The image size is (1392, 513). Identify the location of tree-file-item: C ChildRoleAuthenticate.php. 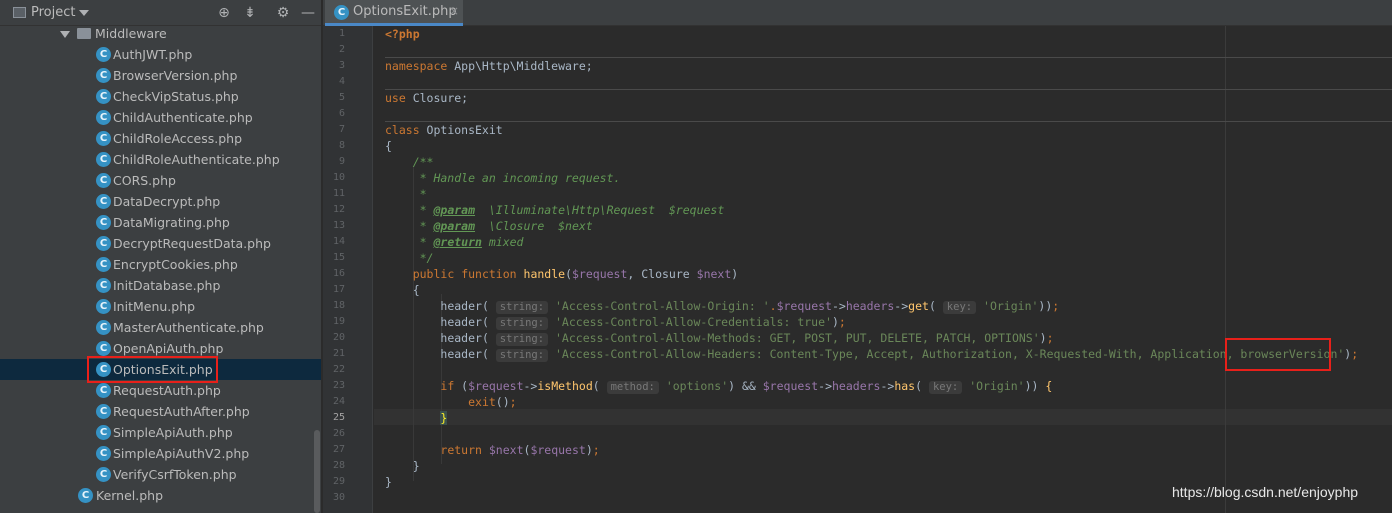
(160, 159).